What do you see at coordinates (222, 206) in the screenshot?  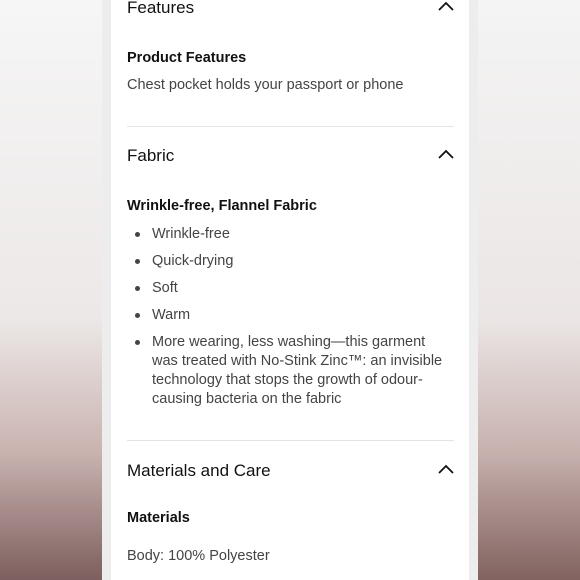 I see `fabric-subheading: Wrinkle-free, Flannel Fabric` at bounding box center [222, 206].